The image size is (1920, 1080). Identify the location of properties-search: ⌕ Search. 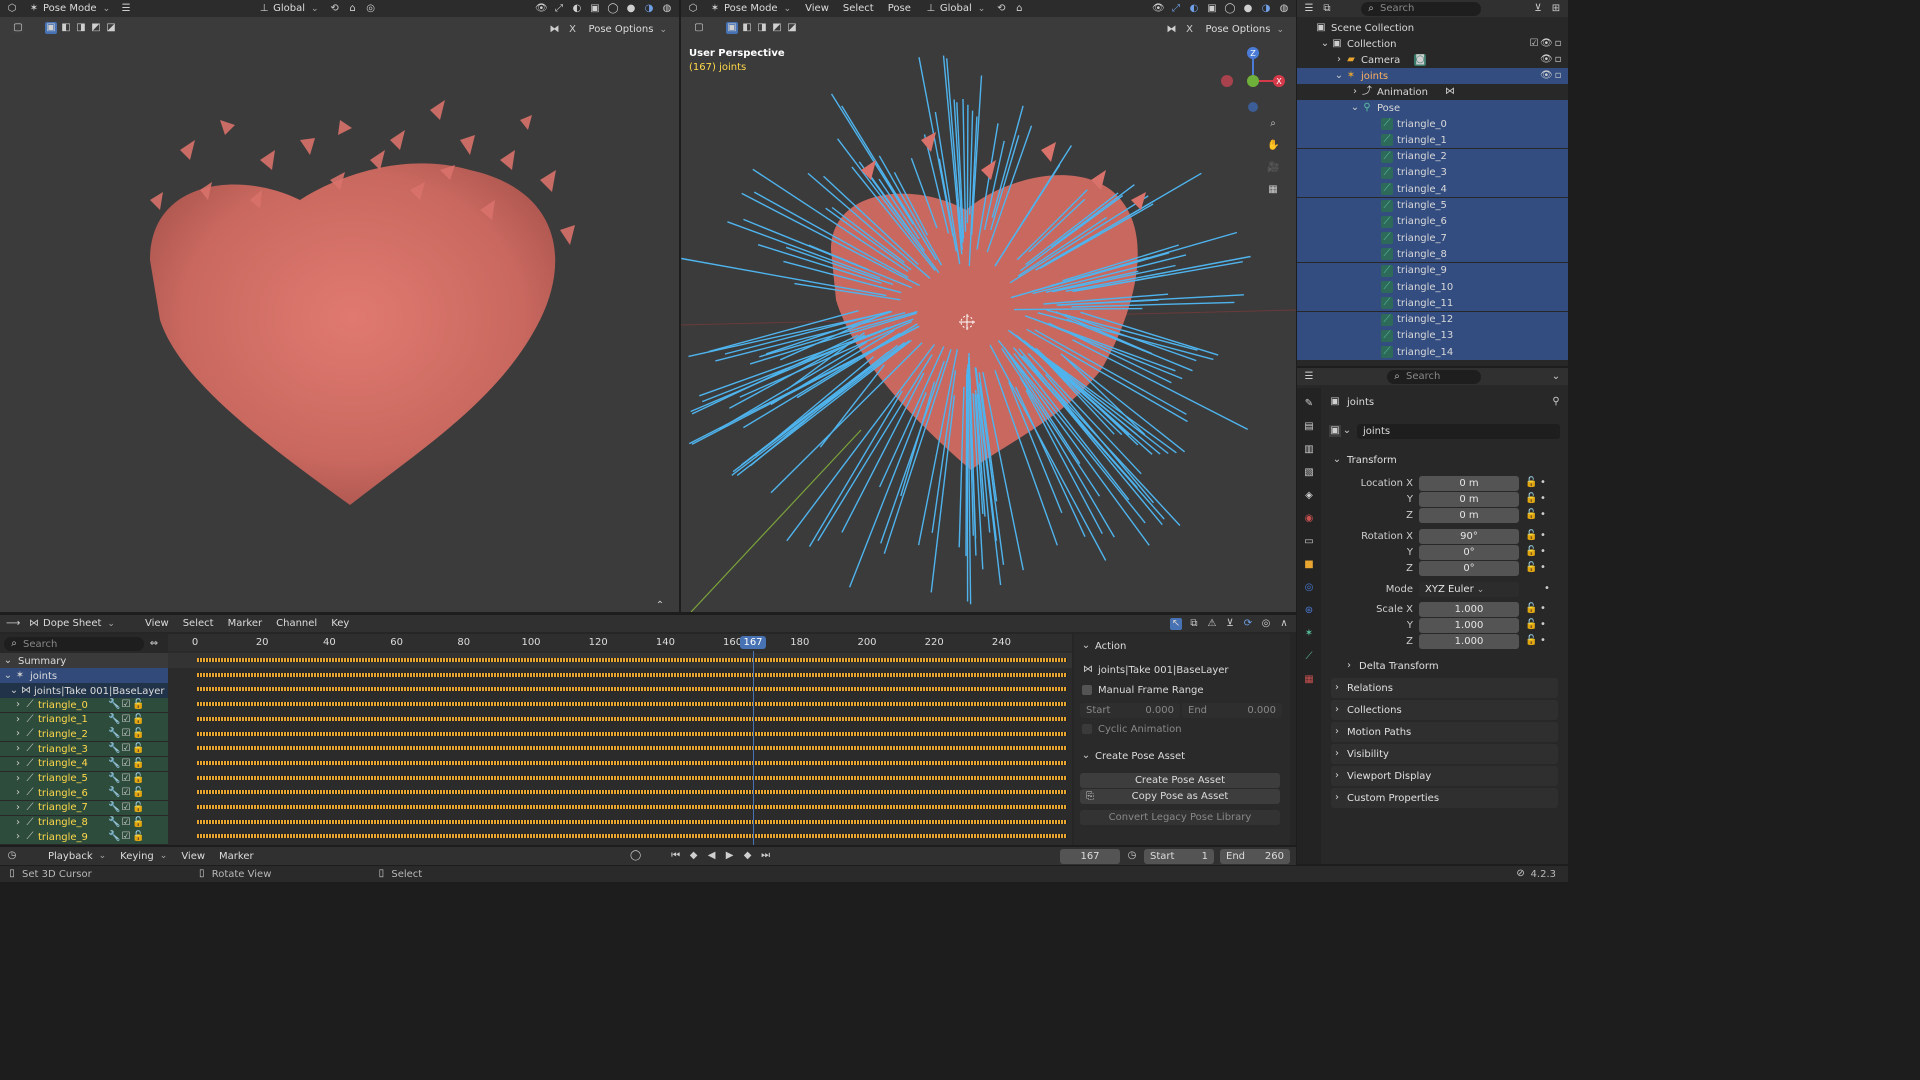
(1434, 376).